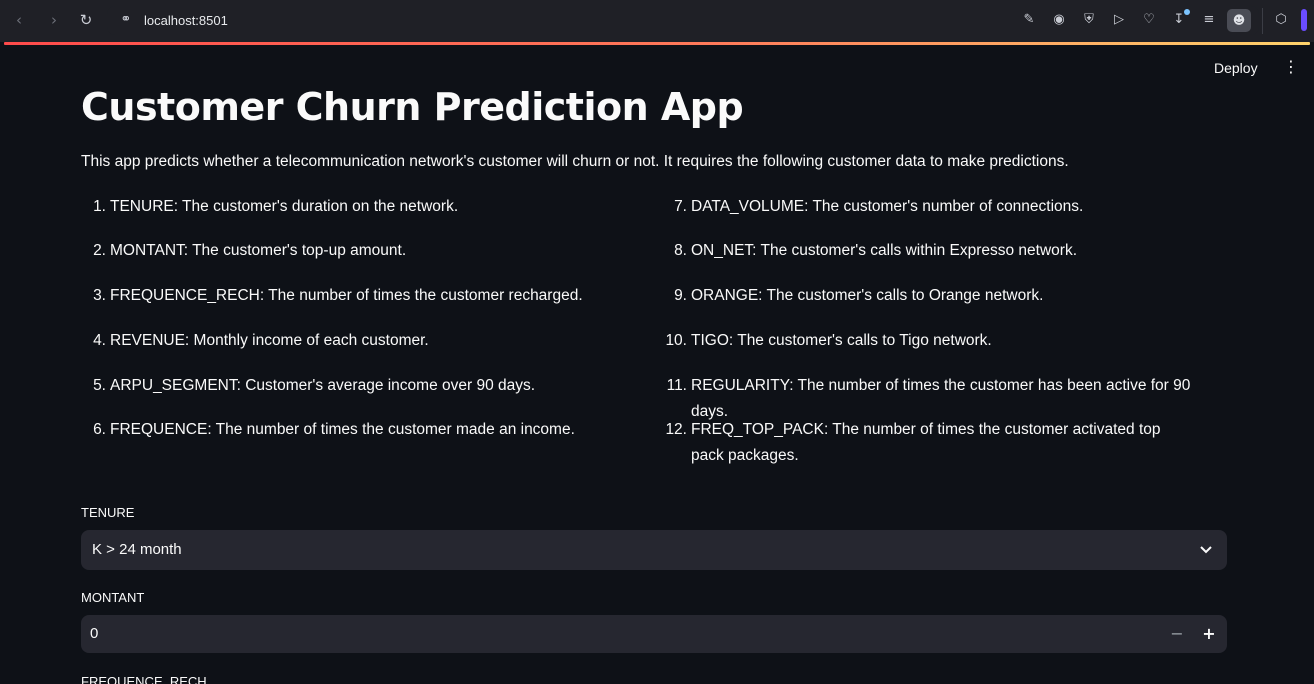 The image size is (1314, 684). Describe the element at coordinates (186, 20) in the screenshot. I see `url-text: localhost:8501` at that location.